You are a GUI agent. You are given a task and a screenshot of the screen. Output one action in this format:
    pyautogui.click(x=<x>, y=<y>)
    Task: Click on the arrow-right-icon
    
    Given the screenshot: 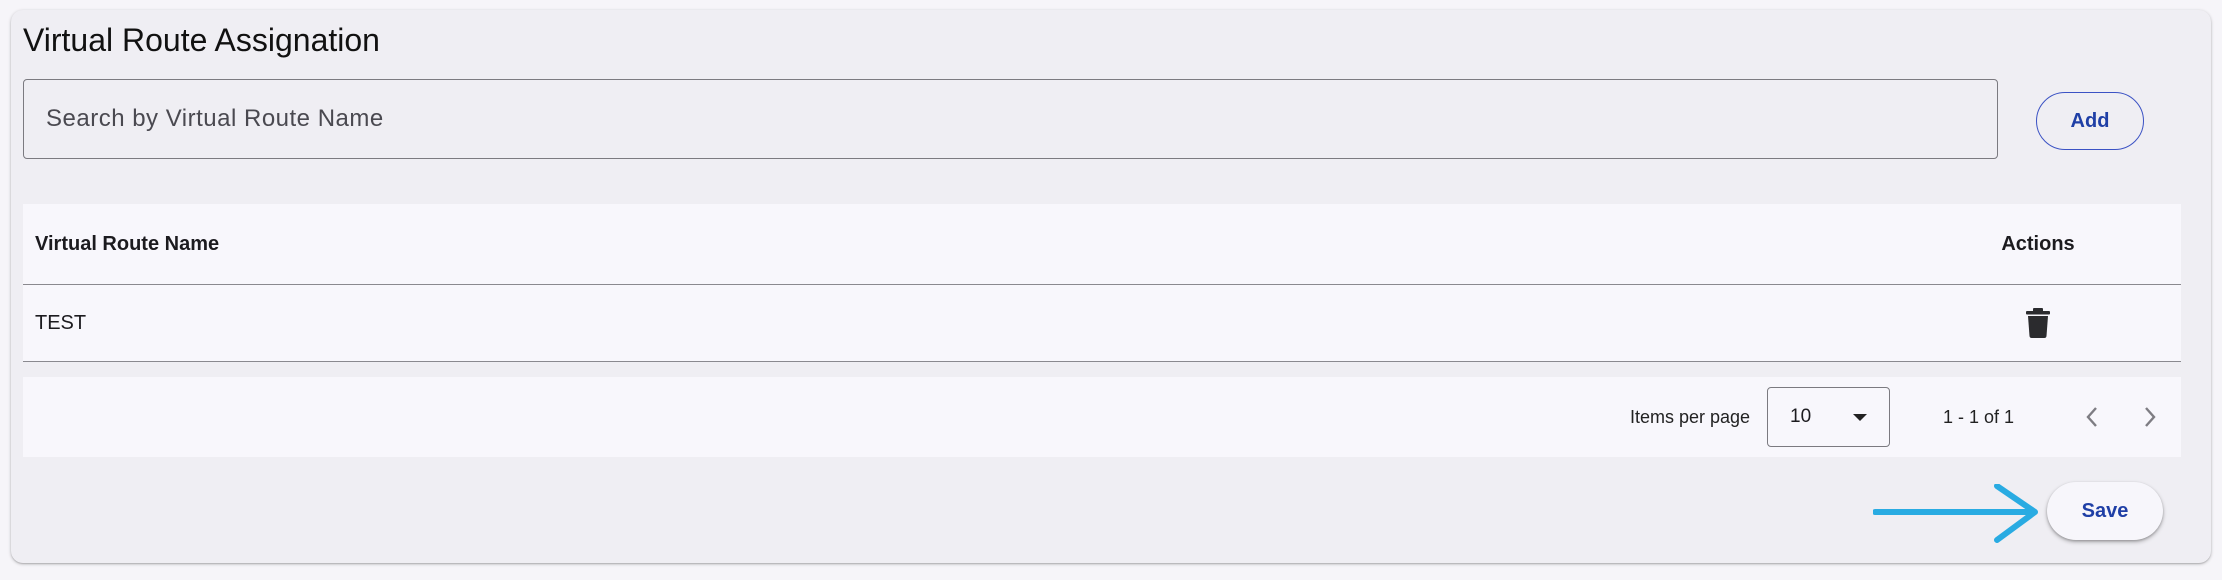 What is the action you would take?
    pyautogui.click(x=1955, y=513)
    